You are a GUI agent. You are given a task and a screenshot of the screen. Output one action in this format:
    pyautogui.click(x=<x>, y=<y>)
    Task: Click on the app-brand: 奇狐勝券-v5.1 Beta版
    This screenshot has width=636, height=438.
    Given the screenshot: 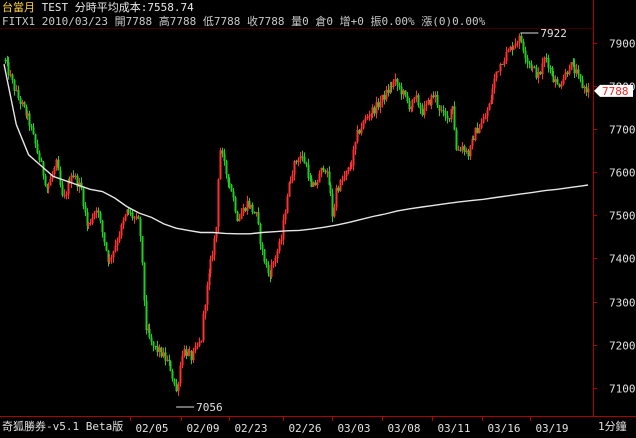 What is the action you would take?
    pyautogui.click(x=63, y=426)
    